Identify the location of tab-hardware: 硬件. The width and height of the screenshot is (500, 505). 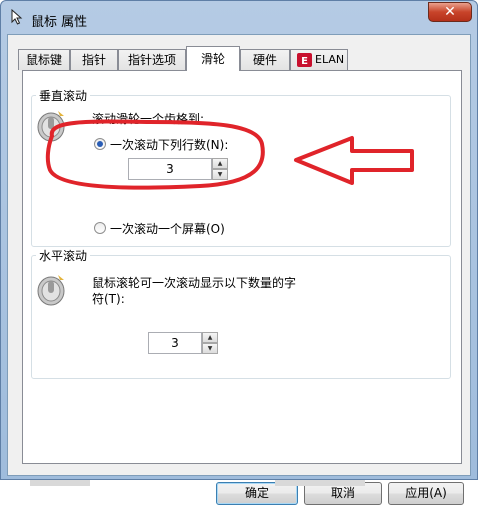
(265, 59).